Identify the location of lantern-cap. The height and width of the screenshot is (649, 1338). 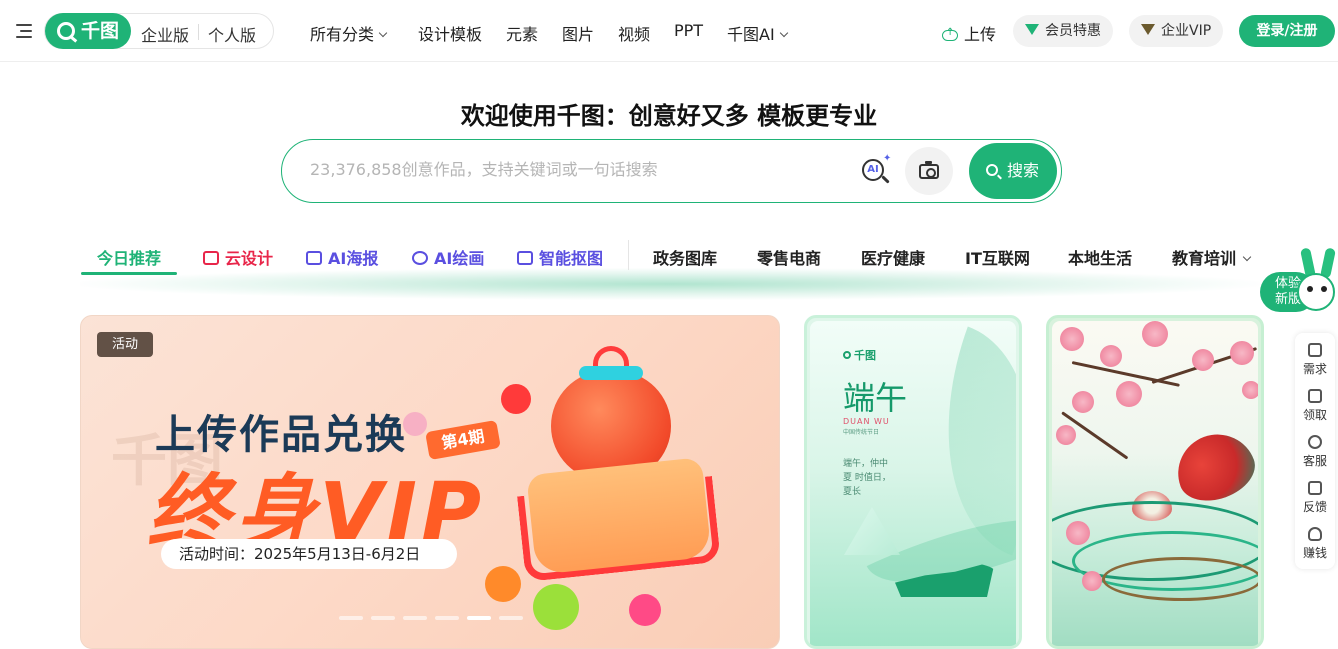
(611, 373).